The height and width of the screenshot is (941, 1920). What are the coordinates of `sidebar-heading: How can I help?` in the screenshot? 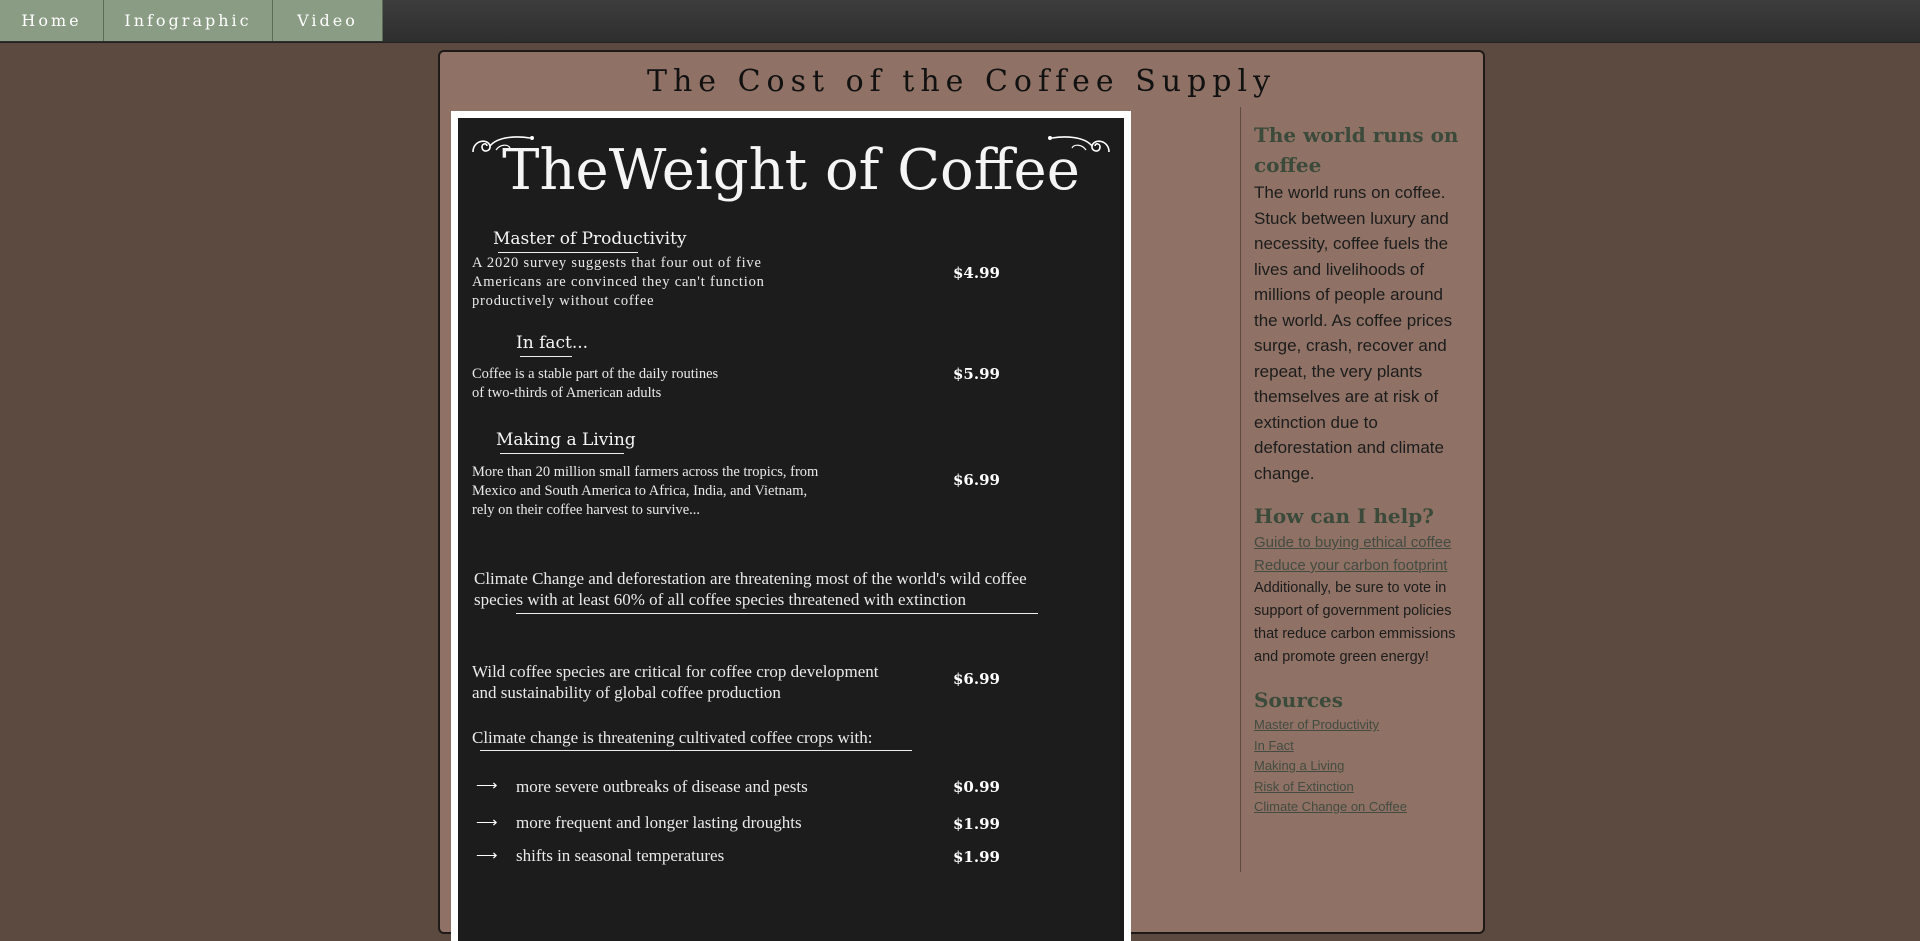 It's located at (1344, 516).